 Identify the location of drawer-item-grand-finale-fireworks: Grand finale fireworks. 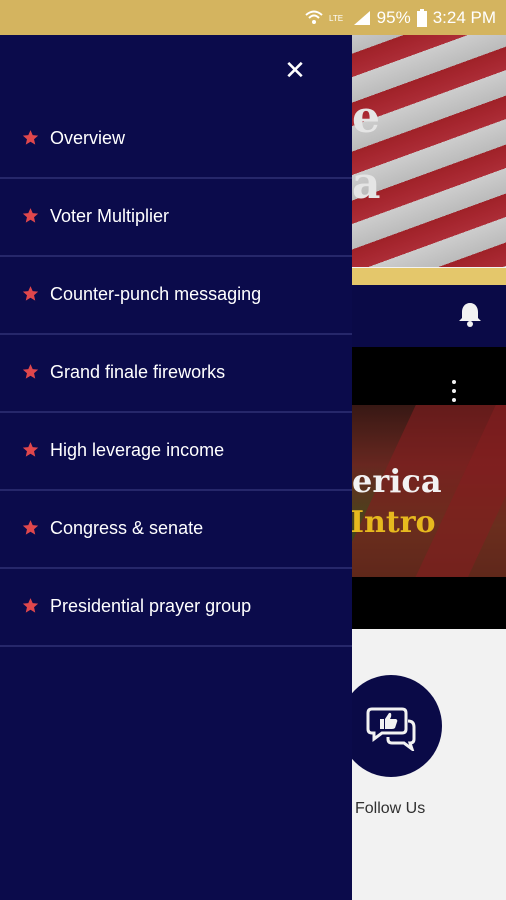
(176, 374).